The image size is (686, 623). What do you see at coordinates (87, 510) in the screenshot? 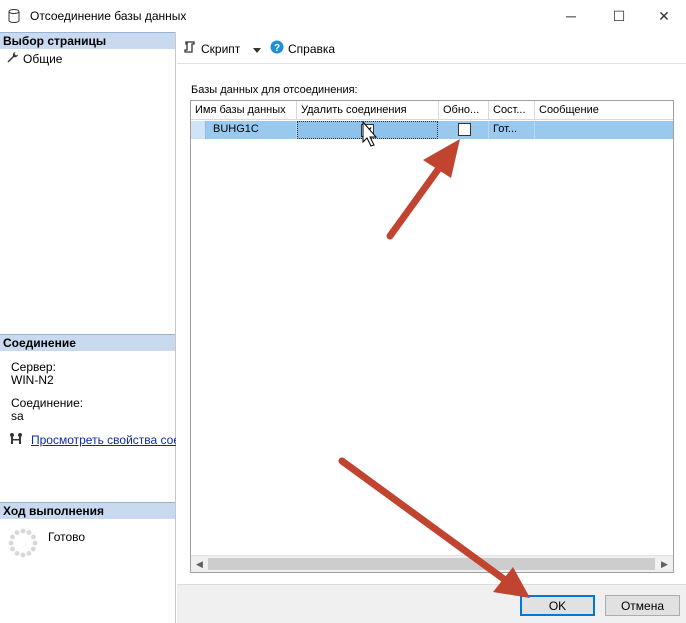
I see `progress-header: Ход выполнения` at bounding box center [87, 510].